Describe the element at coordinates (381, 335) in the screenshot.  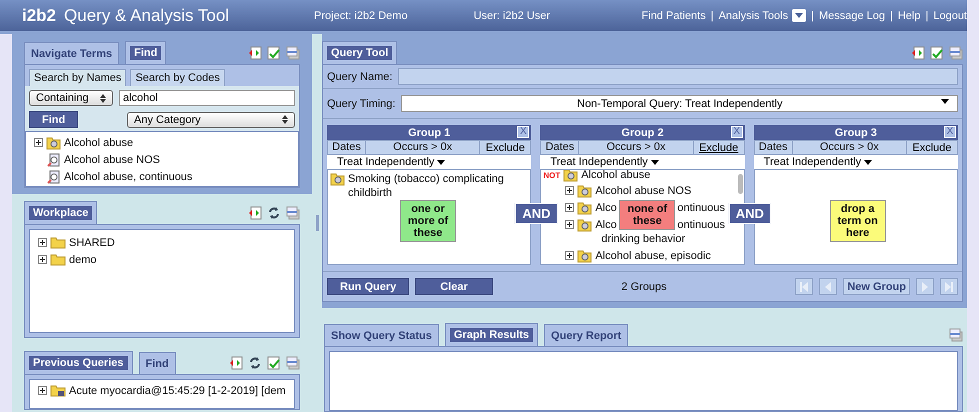
I see `panel-tab: Show Query Status` at that location.